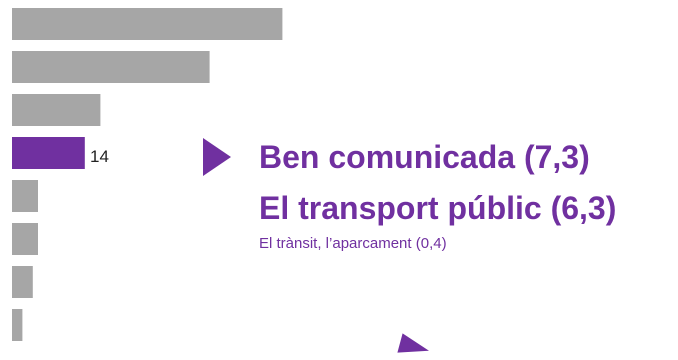 This screenshot has width=678, height=360. What do you see at coordinates (424, 157) in the screenshot?
I see `callout-headline: Ben comunicada (7,3)` at bounding box center [424, 157].